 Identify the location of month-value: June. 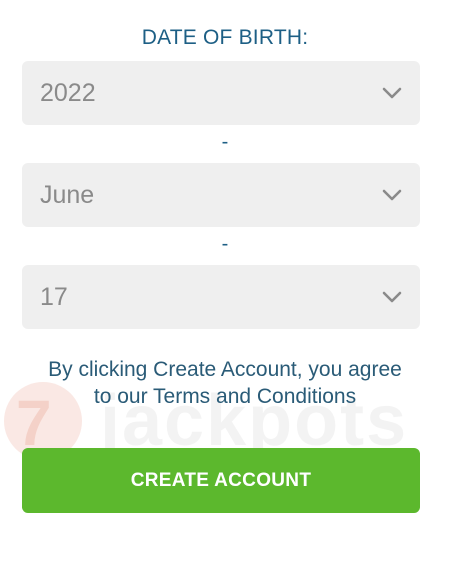
(67, 194).